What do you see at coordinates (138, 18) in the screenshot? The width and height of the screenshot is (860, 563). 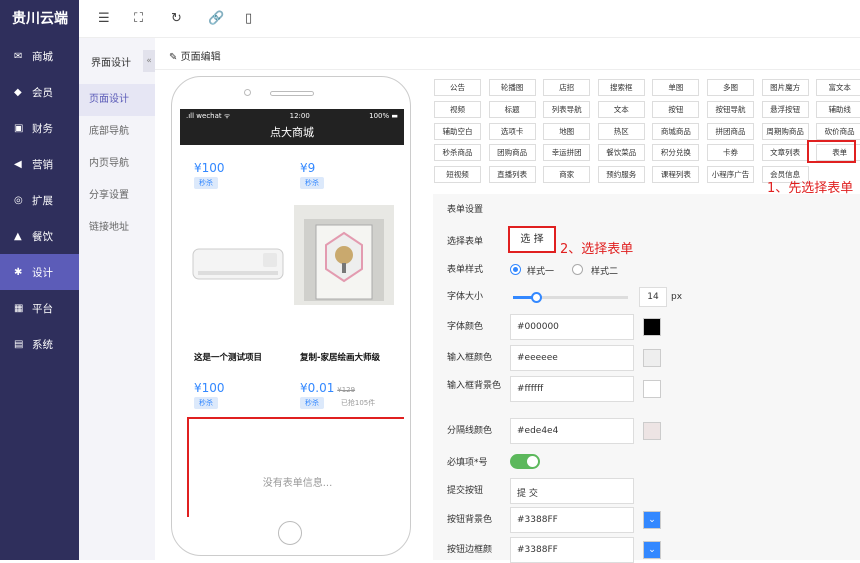 I see `fullscreen-icon: ⛶` at bounding box center [138, 18].